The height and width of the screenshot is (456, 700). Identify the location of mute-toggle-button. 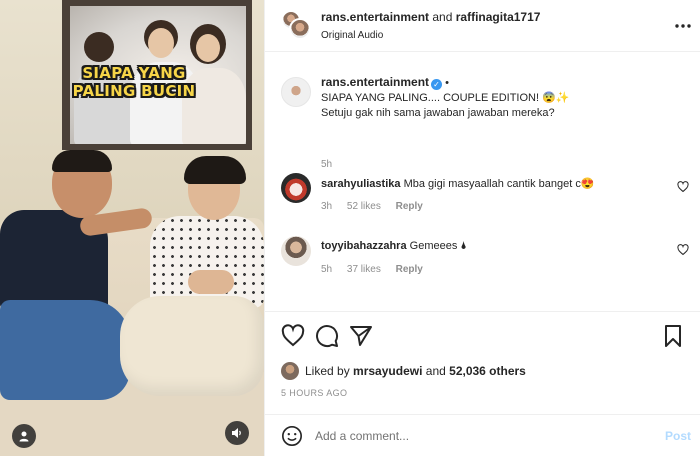
(237, 433).